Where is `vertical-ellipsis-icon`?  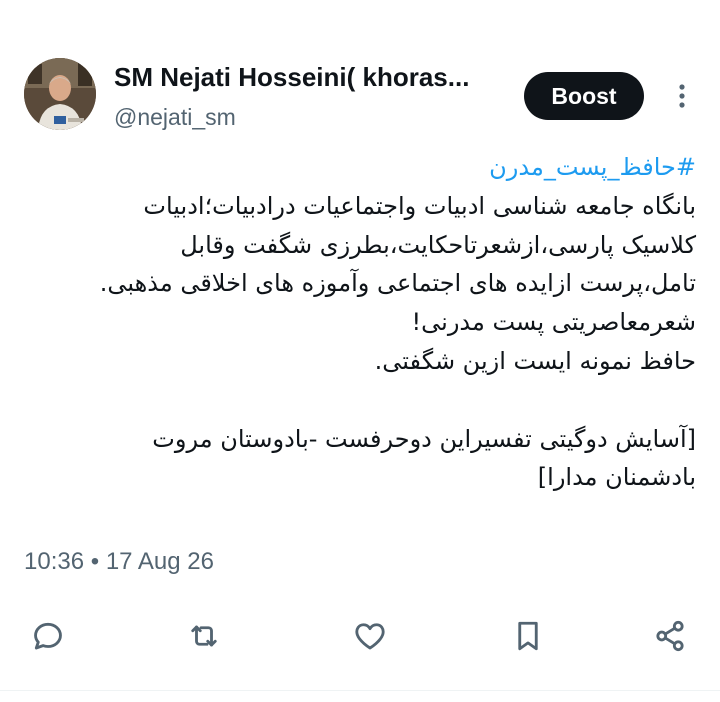 vertical-ellipsis-icon is located at coordinates (682, 96).